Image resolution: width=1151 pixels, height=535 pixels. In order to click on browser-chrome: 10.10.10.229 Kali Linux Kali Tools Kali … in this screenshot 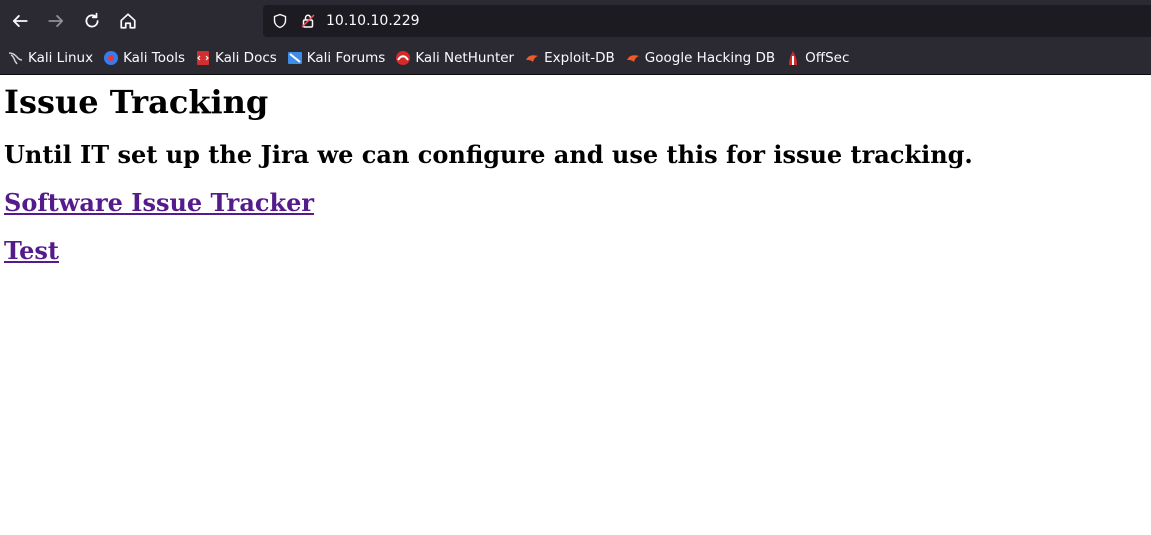, I will do `click(575, 37)`.